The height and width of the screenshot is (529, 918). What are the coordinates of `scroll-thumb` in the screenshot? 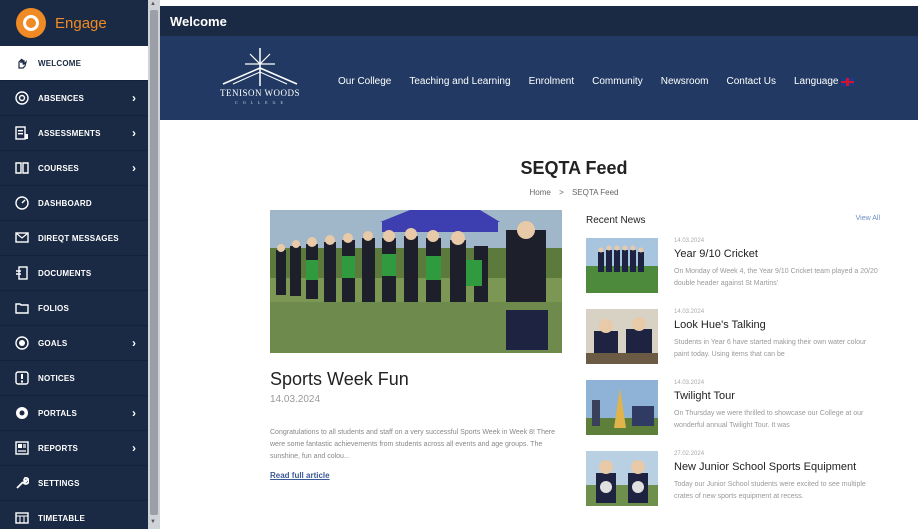 It's located at (154, 262).